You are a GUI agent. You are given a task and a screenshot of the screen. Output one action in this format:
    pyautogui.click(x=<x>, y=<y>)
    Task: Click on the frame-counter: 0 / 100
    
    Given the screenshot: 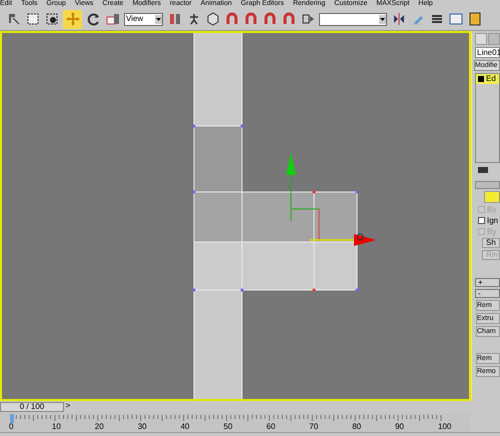 What is the action you would take?
    pyautogui.click(x=32, y=407)
    